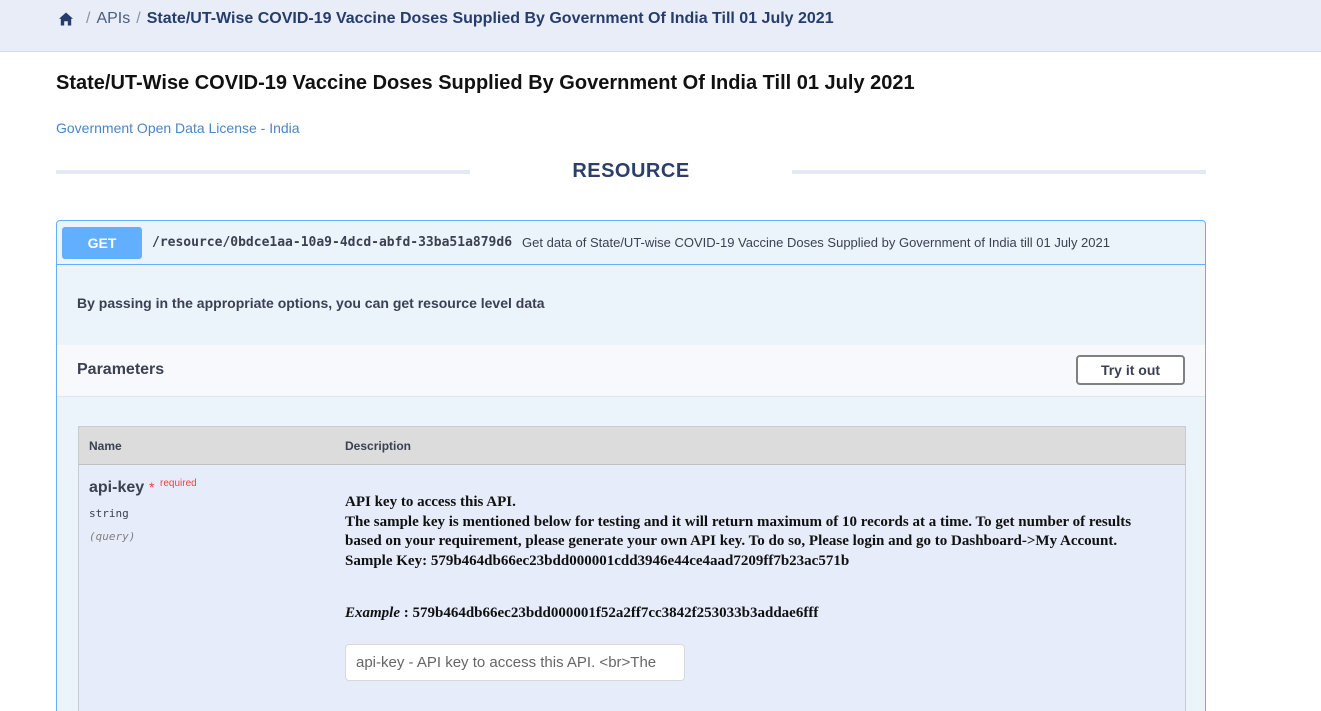 Image resolution: width=1321 pixels, height=711 pixels. What do you see at coordinates (113, 19) in the screenshot?
I see `breadcrumb-apis-link: APIs` at bounding box center [113, 19].